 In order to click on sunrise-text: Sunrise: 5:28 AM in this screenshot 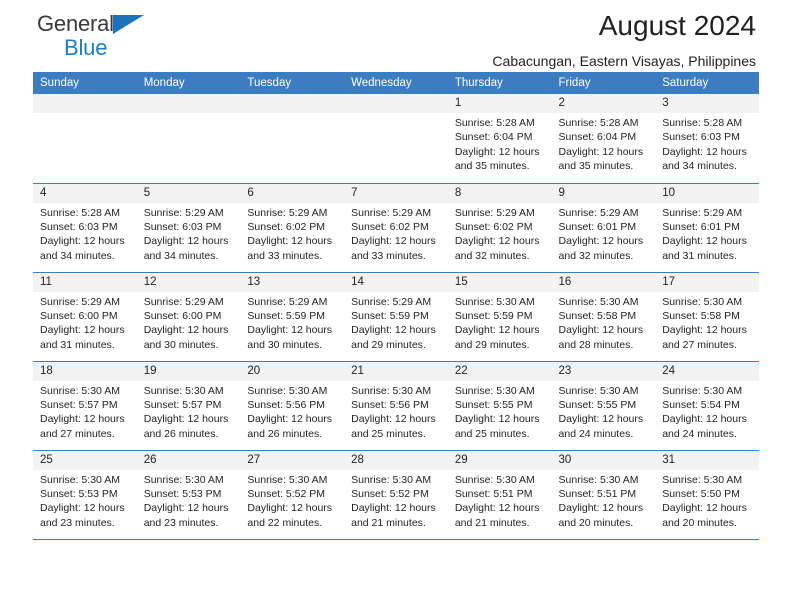, I will do `click(598, 123)`.